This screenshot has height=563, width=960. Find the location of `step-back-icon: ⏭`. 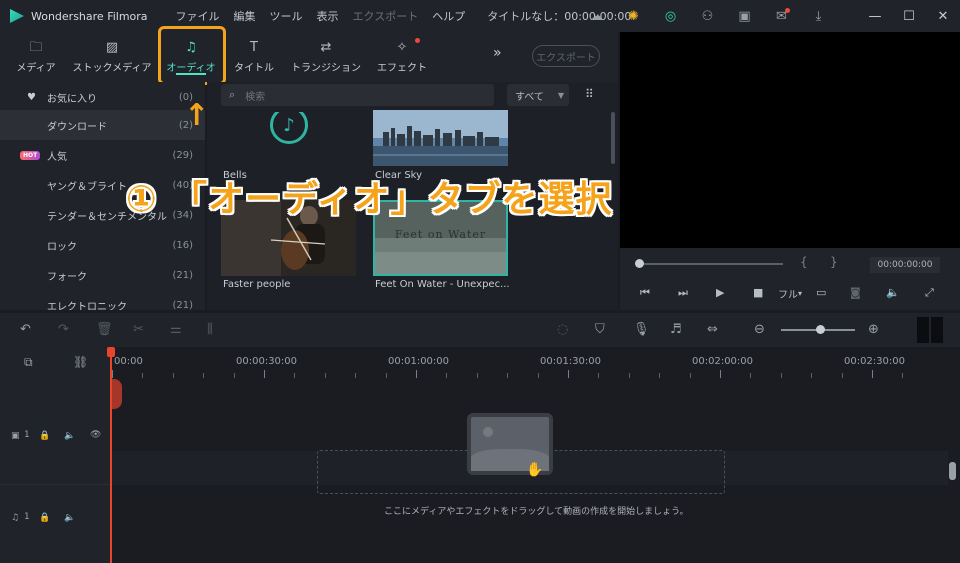

step-back-icon: ⏭ is located at coordinates (683, 293).